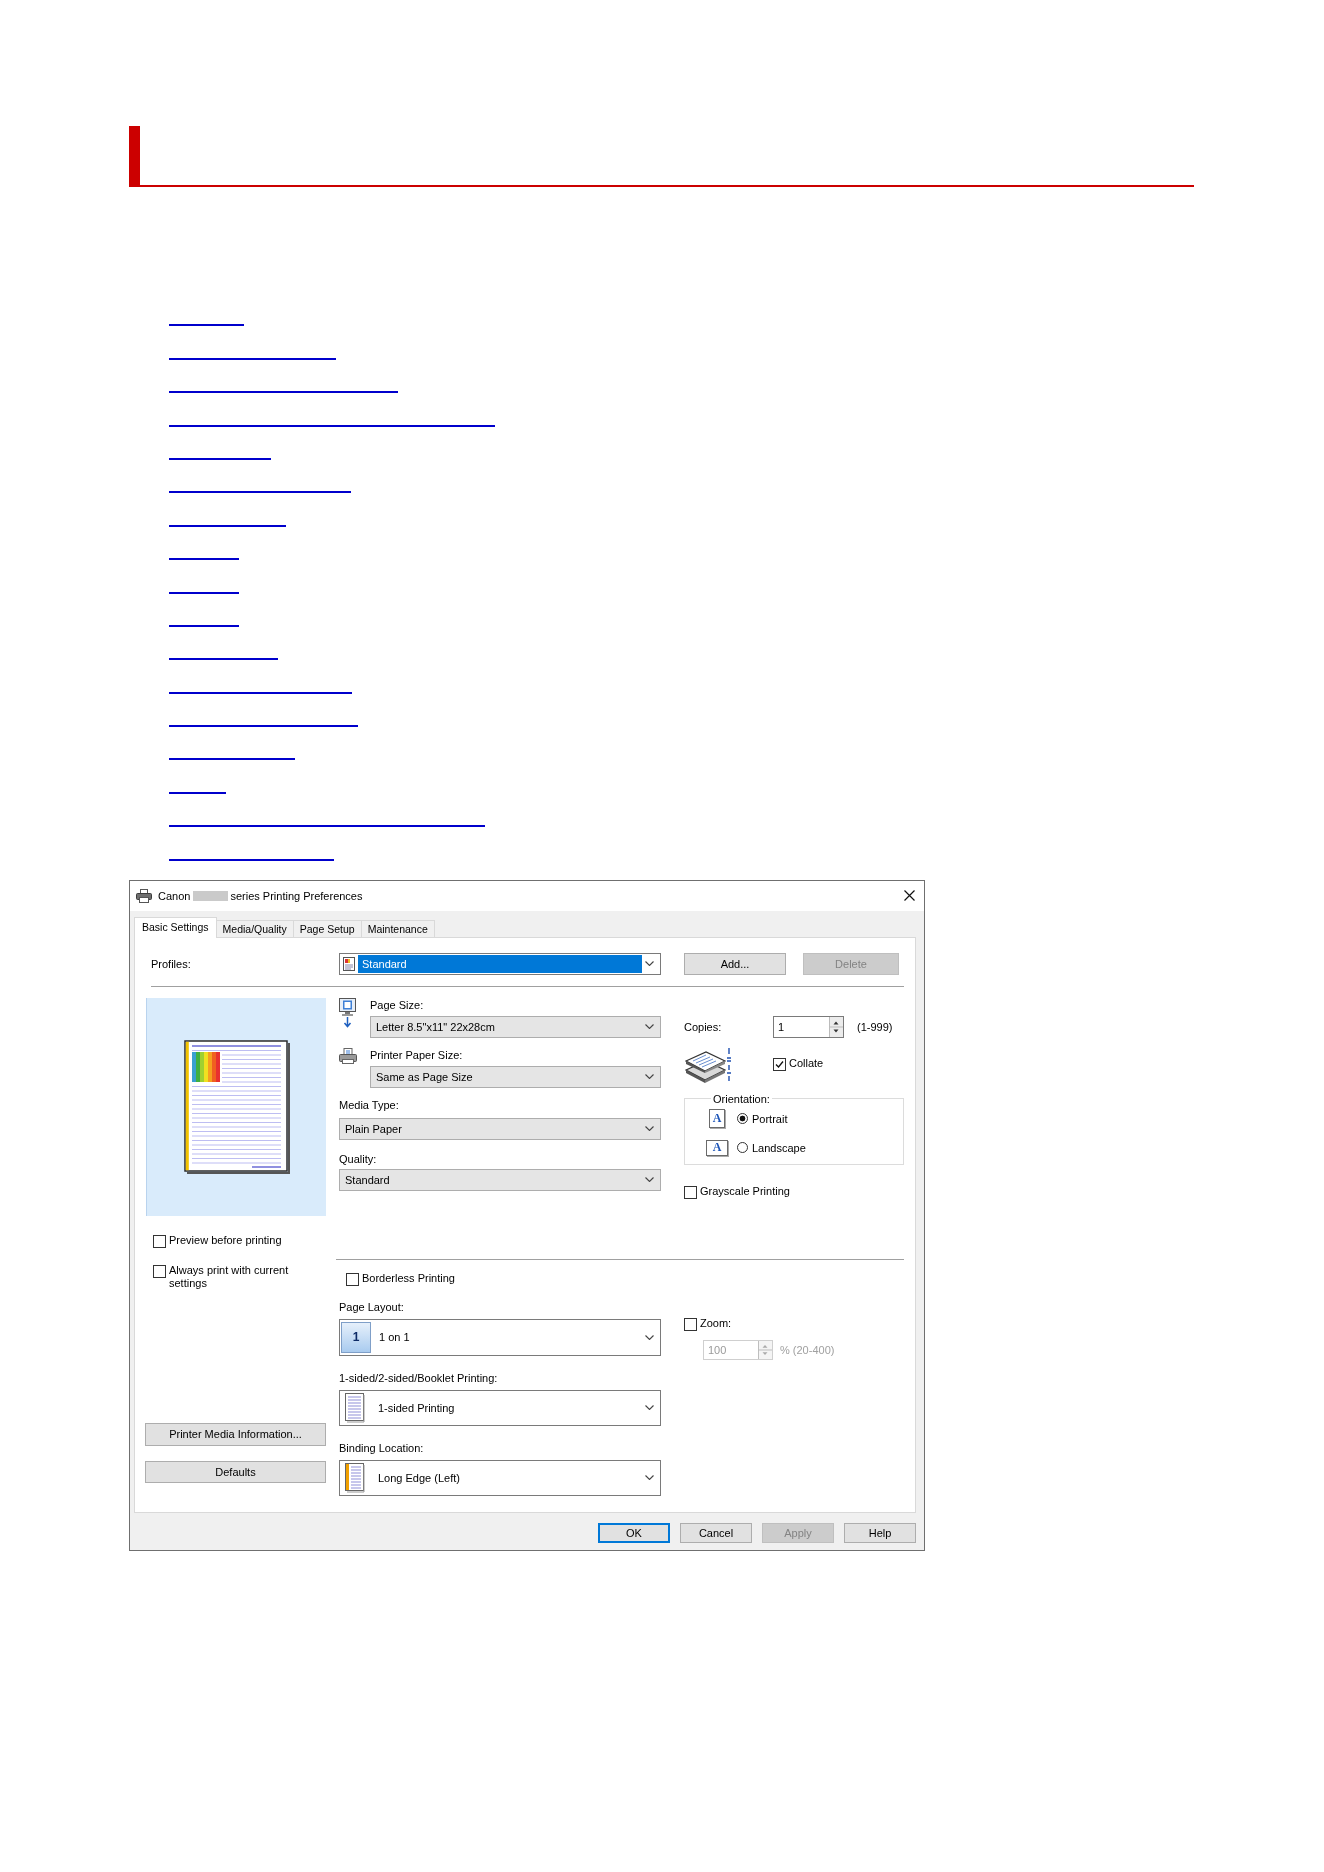 The image size is (1324, 1872). What do you see at coordinates (808, 1026) in the screenshot?
I see `number-field: 1` at bounding box center [808, 1026].